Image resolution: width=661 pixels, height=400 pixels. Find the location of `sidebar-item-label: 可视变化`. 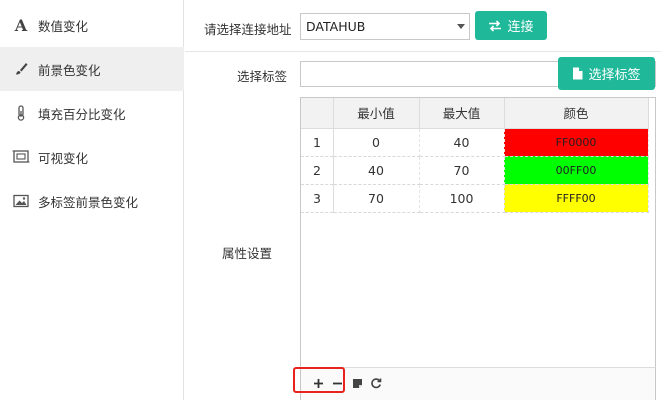

sidebar-item-label: 可视变化 is located at coordinates (63, 158).